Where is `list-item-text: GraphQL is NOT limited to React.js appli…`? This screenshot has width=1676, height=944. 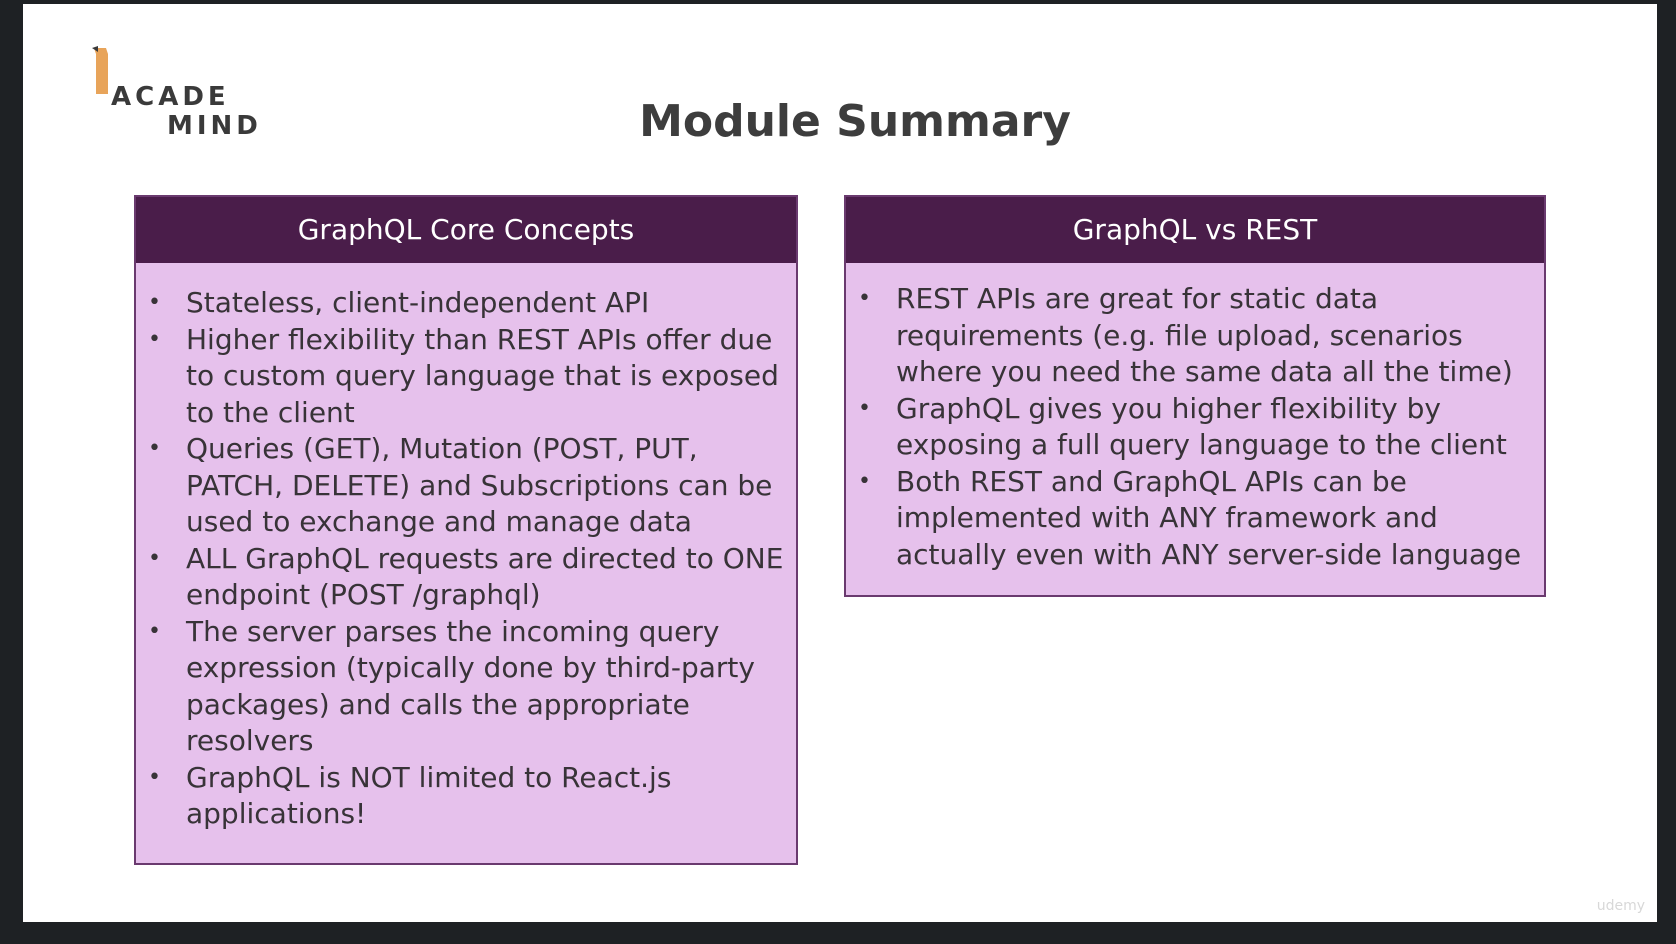
list-item-text: GraphQL is NOT limited to React.js appli… is located at coordinates (429, 795).